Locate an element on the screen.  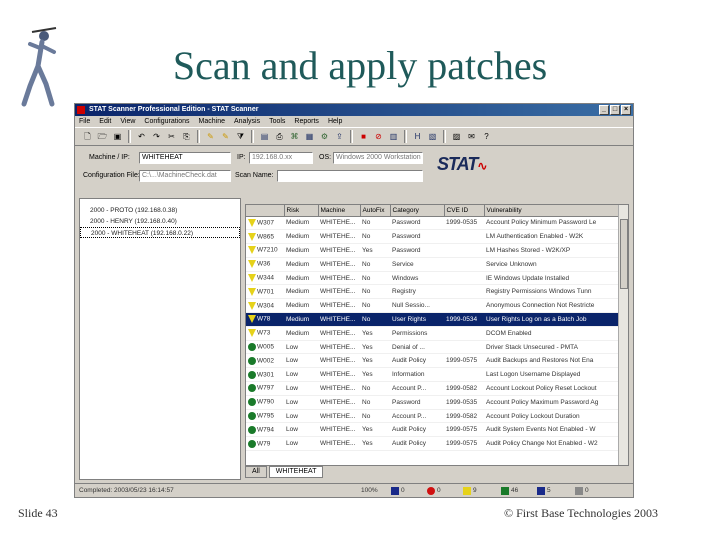
column-header-vulnerability: Vulnerability is located at coordinates (551, 211).